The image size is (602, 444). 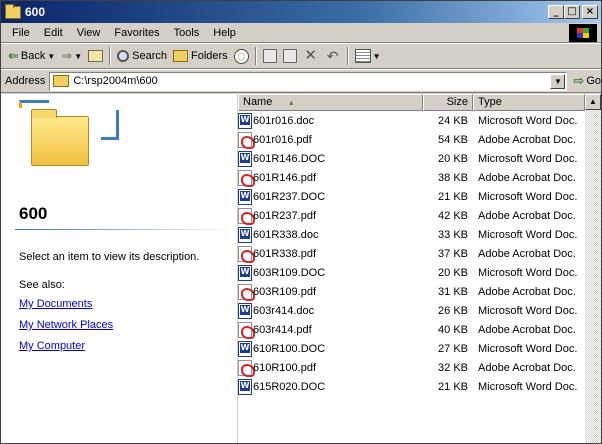 I want to click on delete-icon: ✕, so click(x=310, y=55).